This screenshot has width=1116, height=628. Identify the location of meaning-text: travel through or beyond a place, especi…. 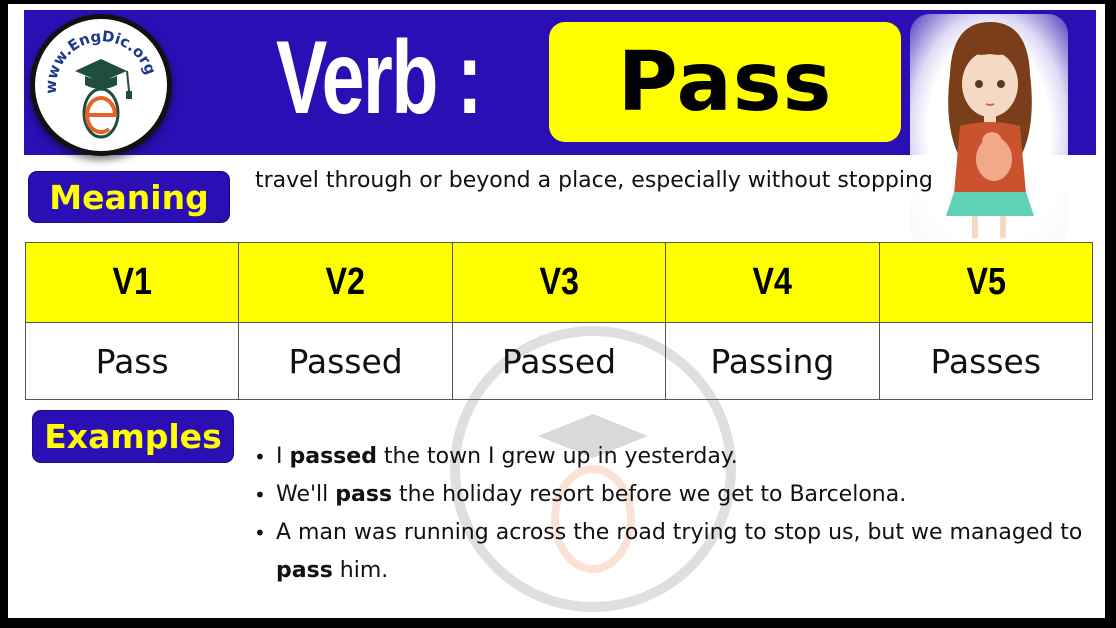
(594, 180).